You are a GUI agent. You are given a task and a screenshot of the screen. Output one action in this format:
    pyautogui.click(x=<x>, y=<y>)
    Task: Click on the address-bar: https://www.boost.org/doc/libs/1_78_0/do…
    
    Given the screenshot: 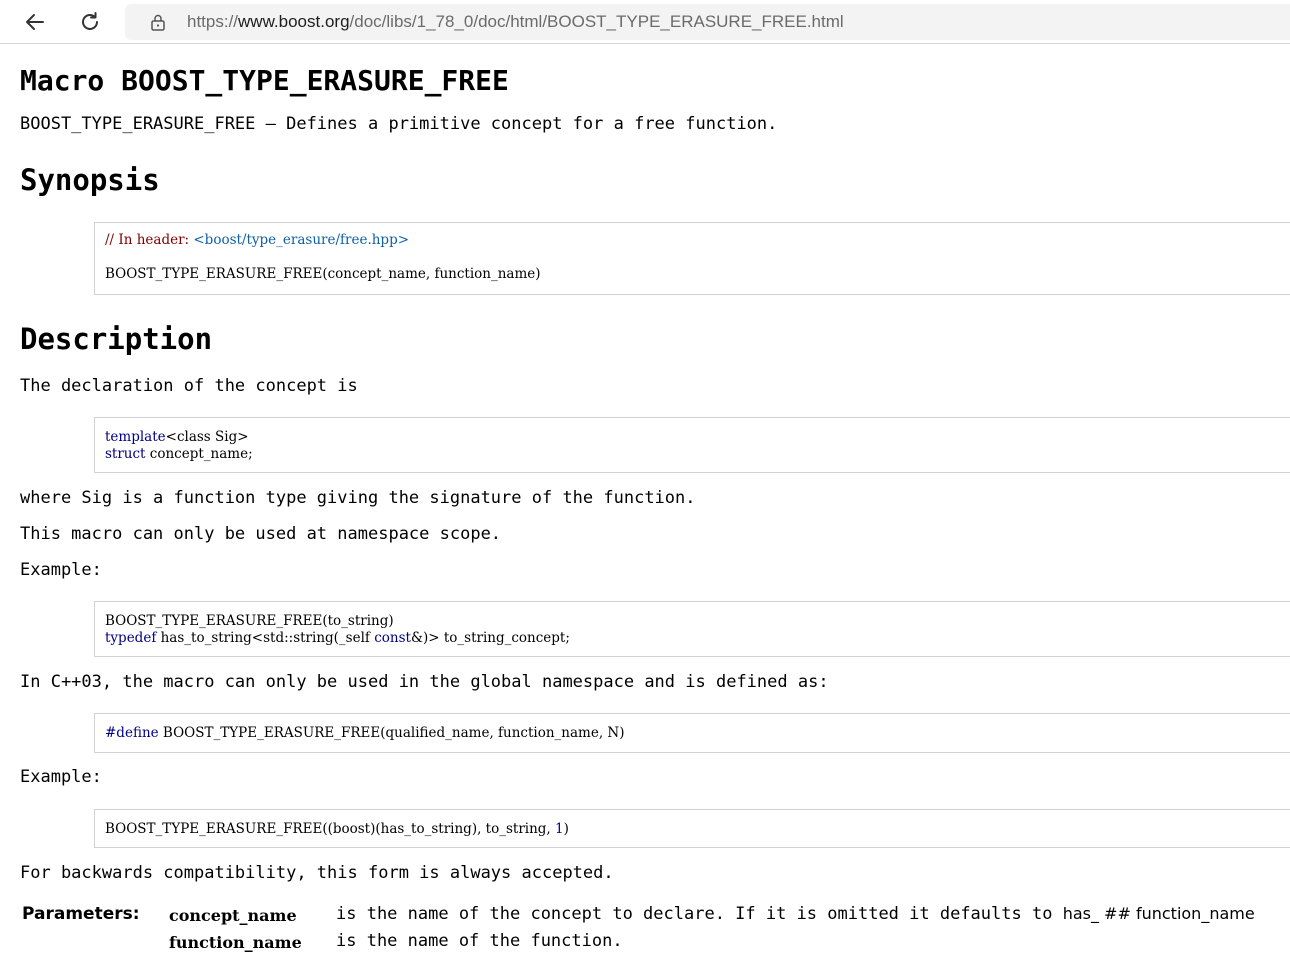 What is the action you would take?
    pyautogui.click(x=707, y=22)
    